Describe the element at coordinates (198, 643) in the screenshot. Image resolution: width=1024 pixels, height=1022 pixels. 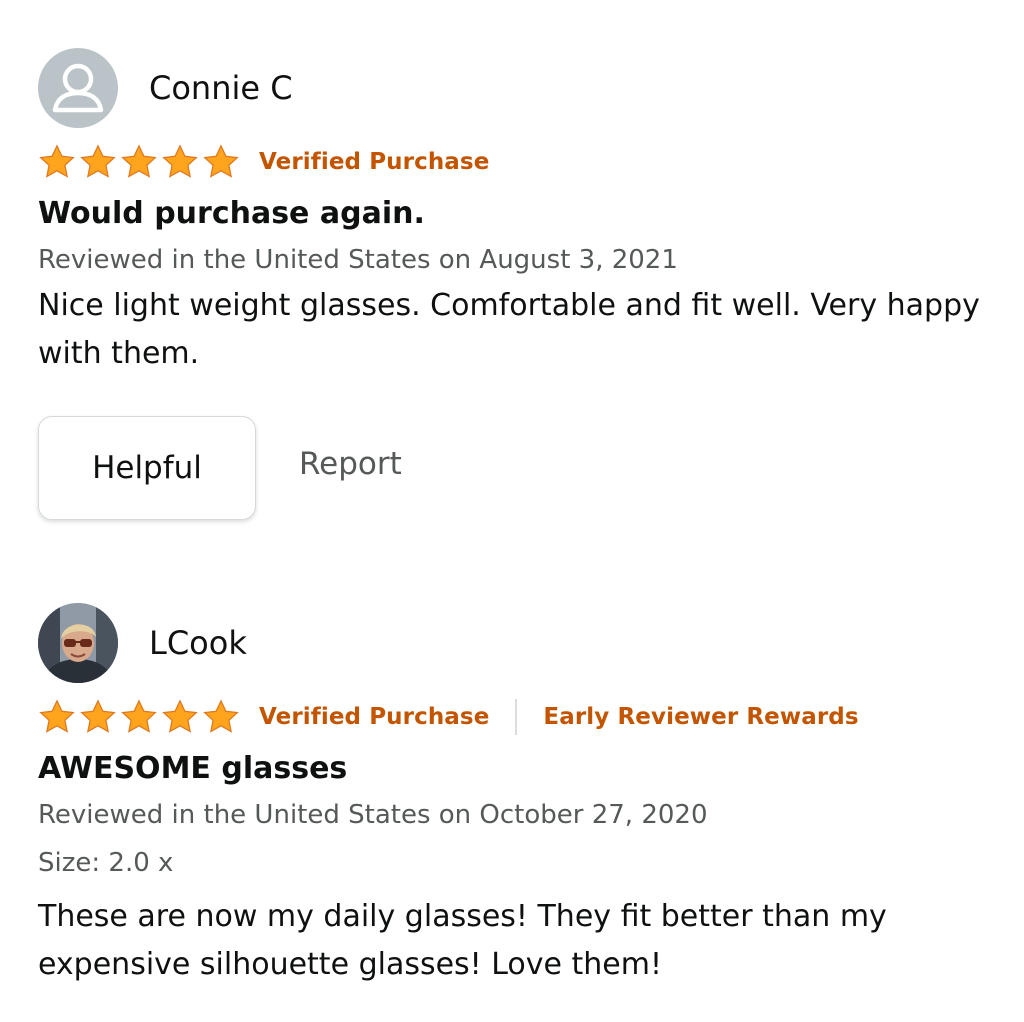
I see `reviewer-name: LCook` at that location.